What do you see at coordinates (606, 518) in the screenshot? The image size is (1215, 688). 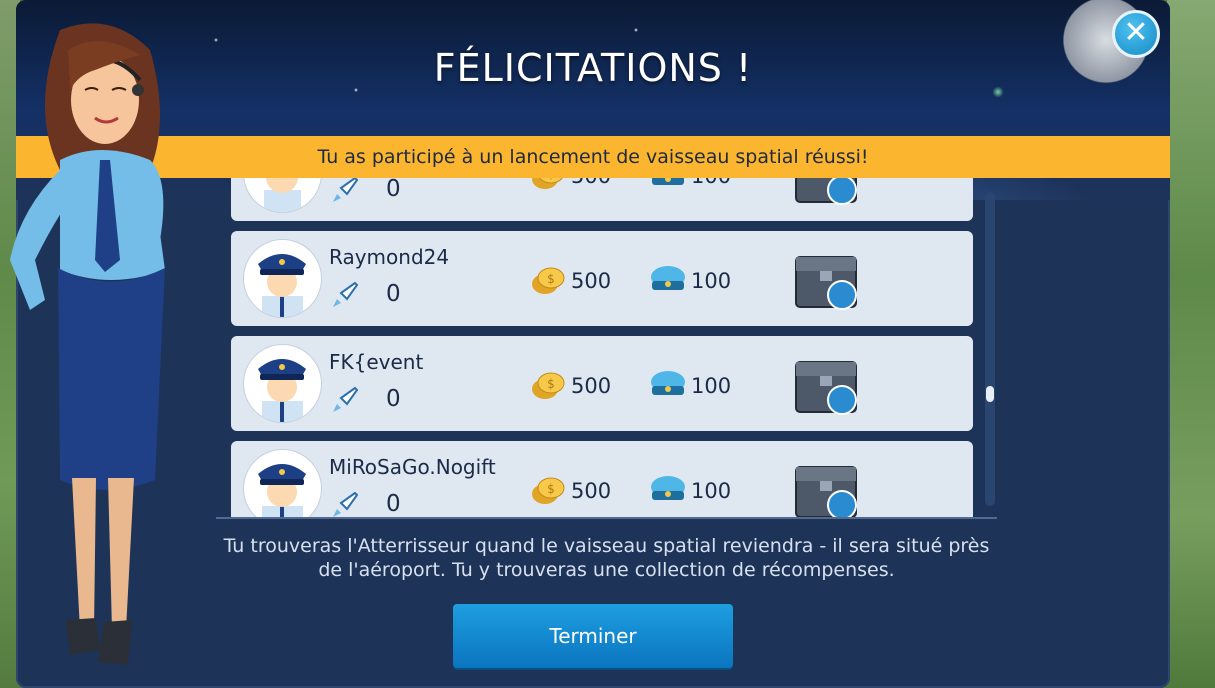 I see `divider` at bounding box center [606, 518].